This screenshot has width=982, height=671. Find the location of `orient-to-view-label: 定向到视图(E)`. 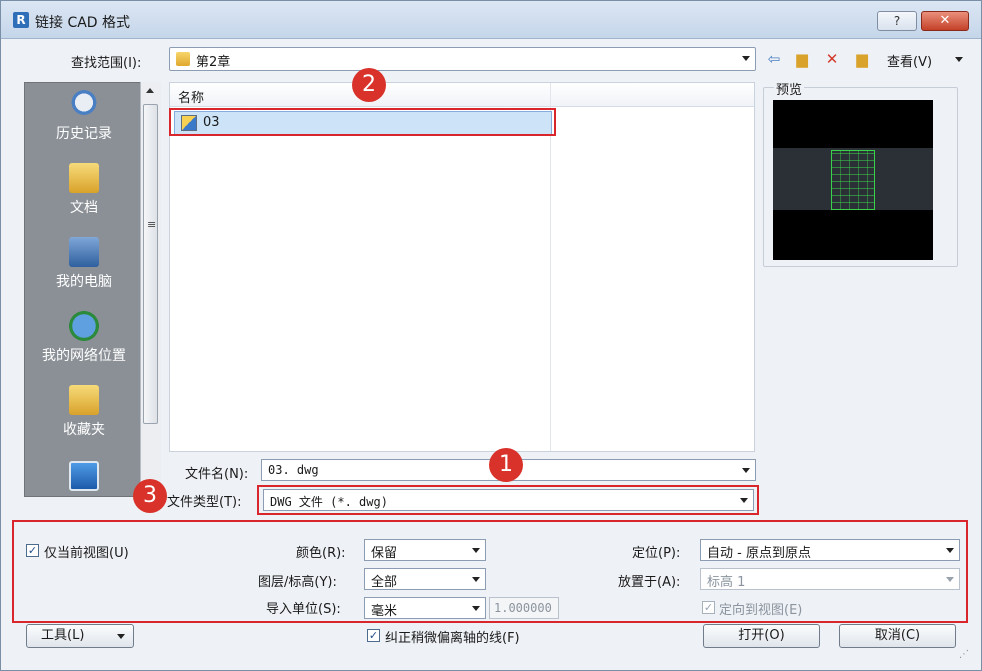

orient-to-view-label: 定向到视图(E) is located at coordinates (761, 610).